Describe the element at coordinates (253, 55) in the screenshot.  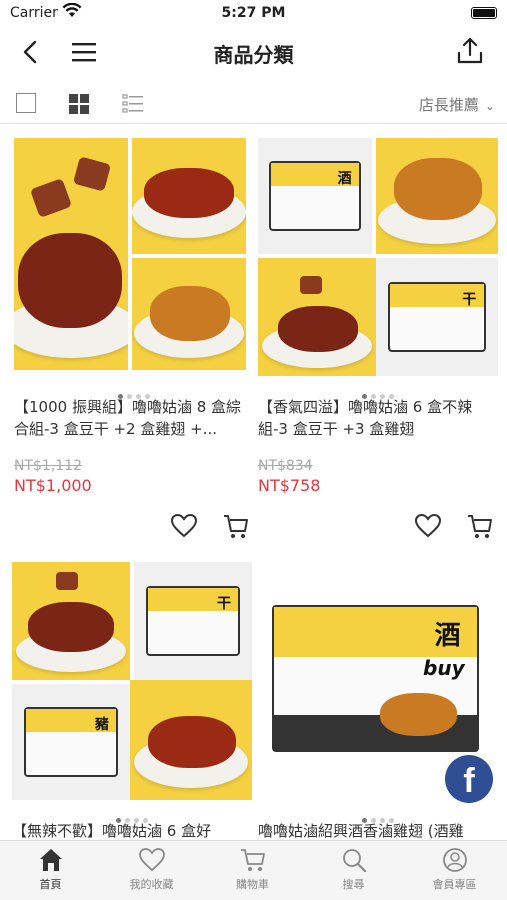
I see `page-title: 商品分類` at that location.